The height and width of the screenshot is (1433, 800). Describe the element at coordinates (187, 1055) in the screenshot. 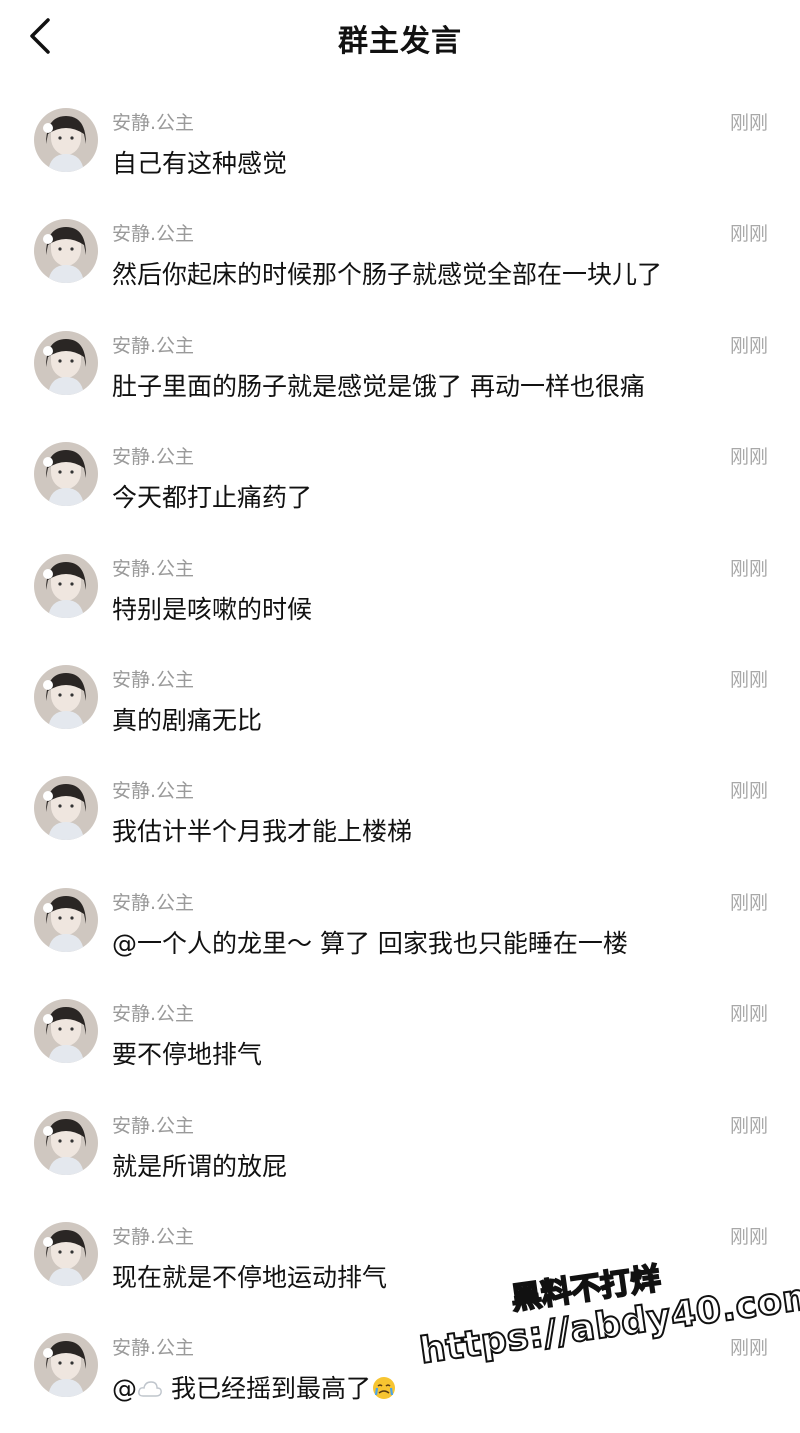

I see `message-text: 要不停地排气` at that location.